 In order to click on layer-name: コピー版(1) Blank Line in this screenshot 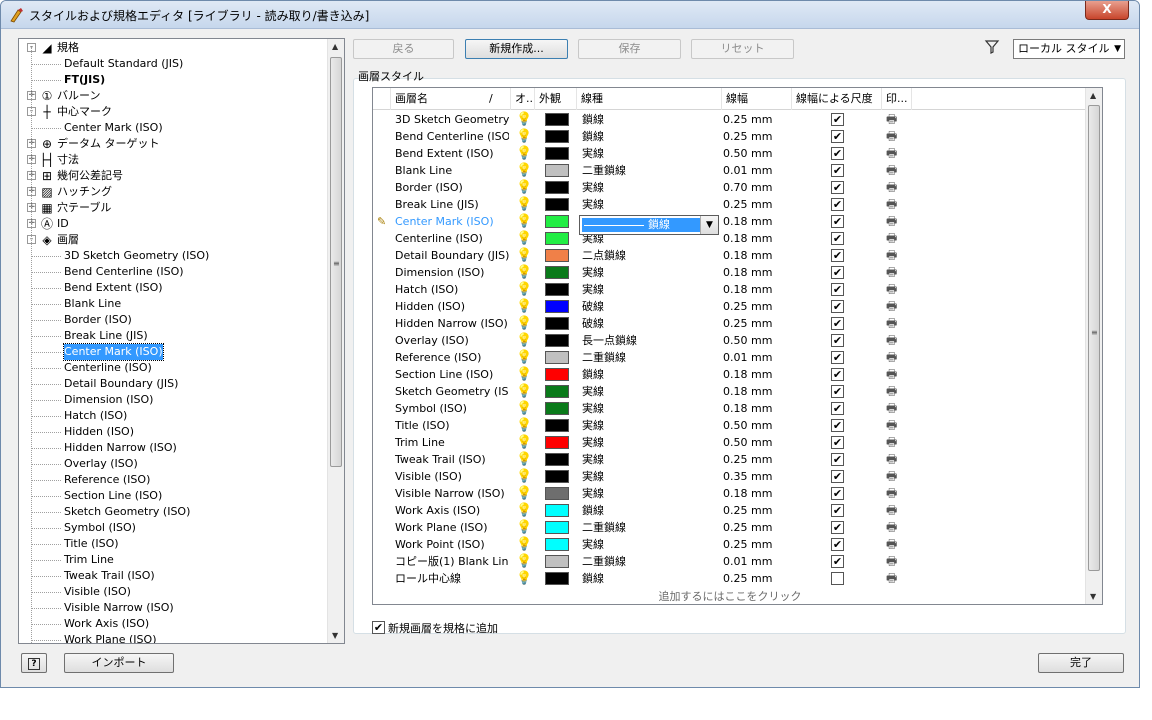, I will do `click(450, 561)`.